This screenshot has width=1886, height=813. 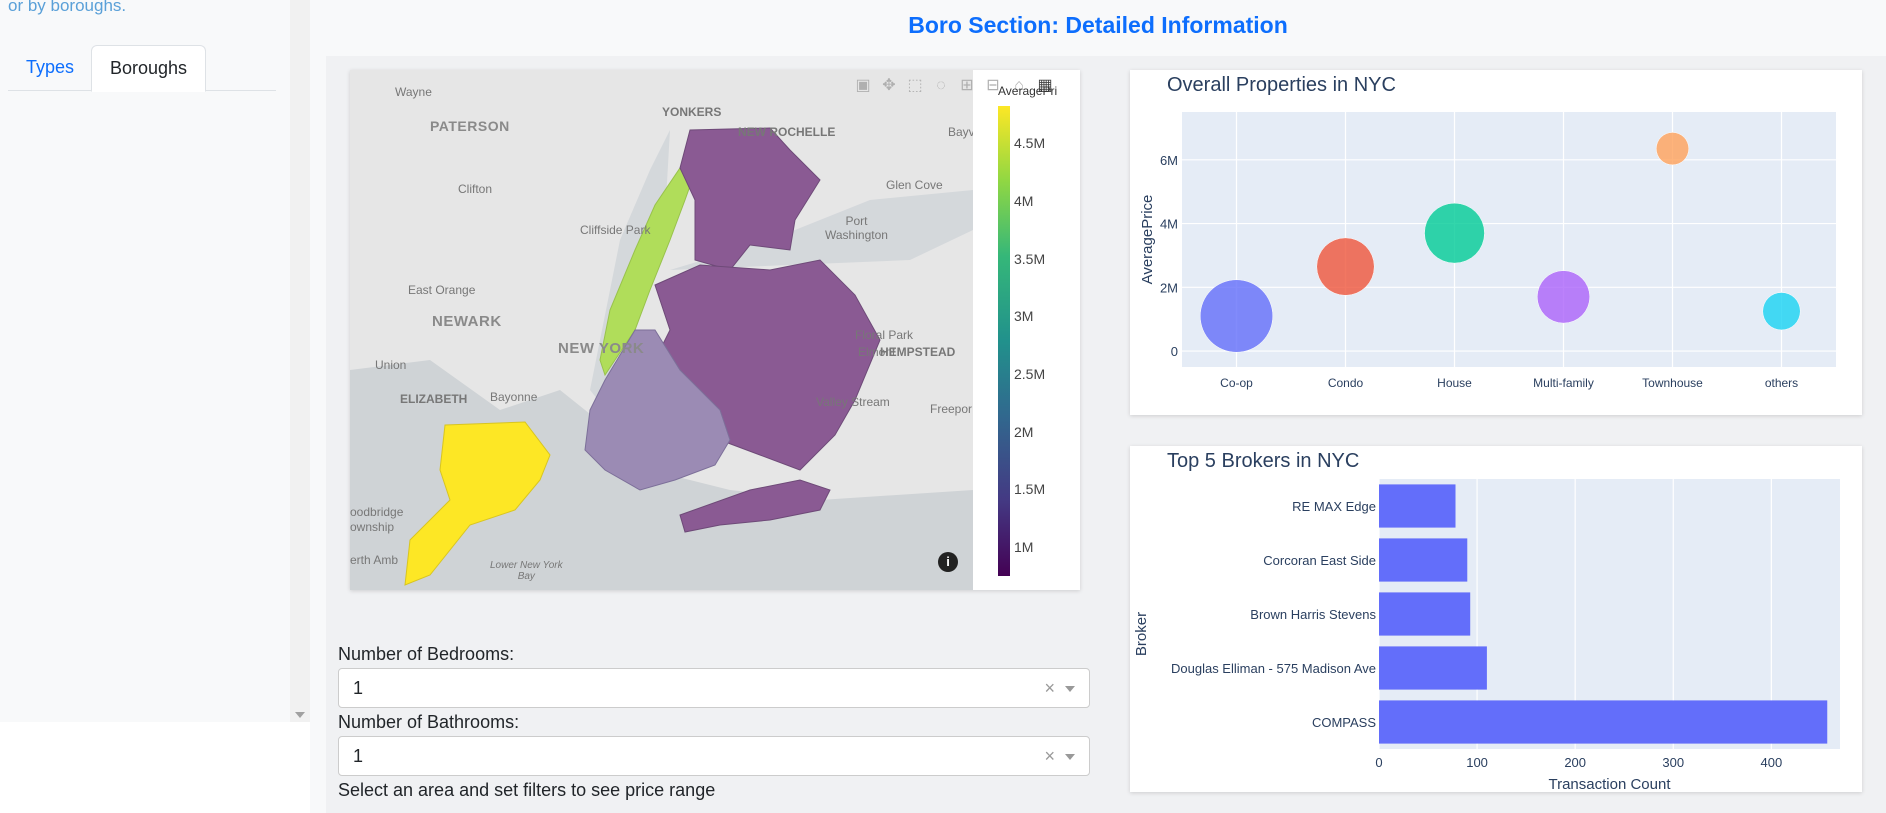 What do you see at coordinates (374, 560) in the screenshot?
I see `map-label-perth-amboy: erth Amb` at bounding box center [374, 560].